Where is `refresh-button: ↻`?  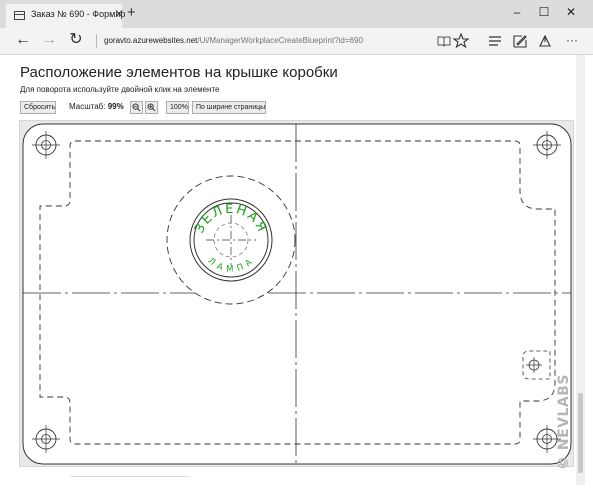 refresh-button: ↻ is located at coordinates (76, 40).